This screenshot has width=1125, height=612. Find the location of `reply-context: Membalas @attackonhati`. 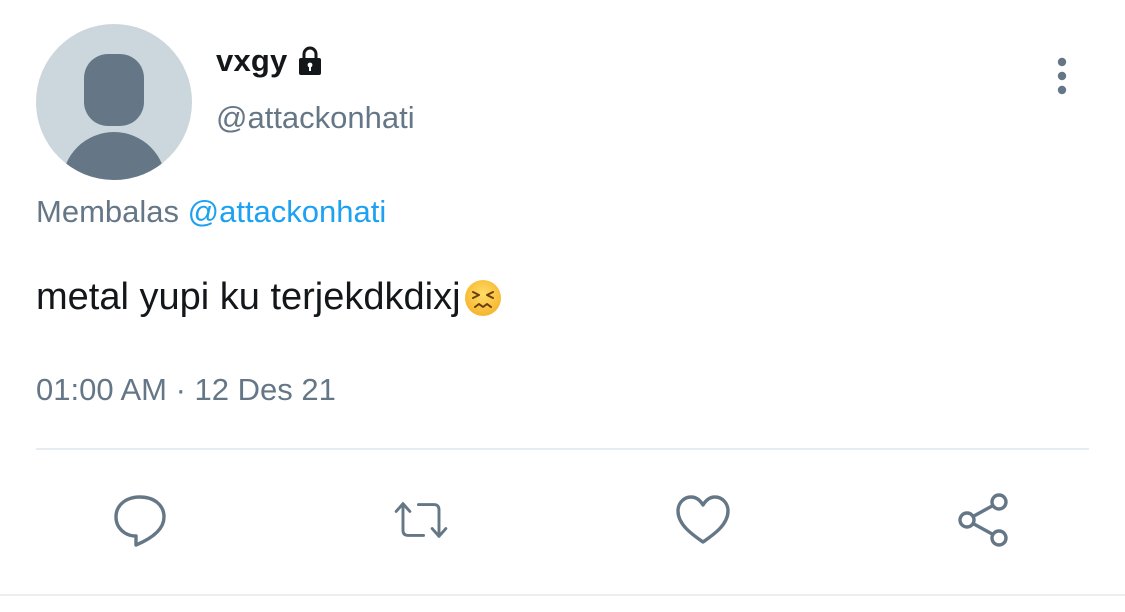

reply-context: Membalas @attackonhati is located at coordinates (211, 212).